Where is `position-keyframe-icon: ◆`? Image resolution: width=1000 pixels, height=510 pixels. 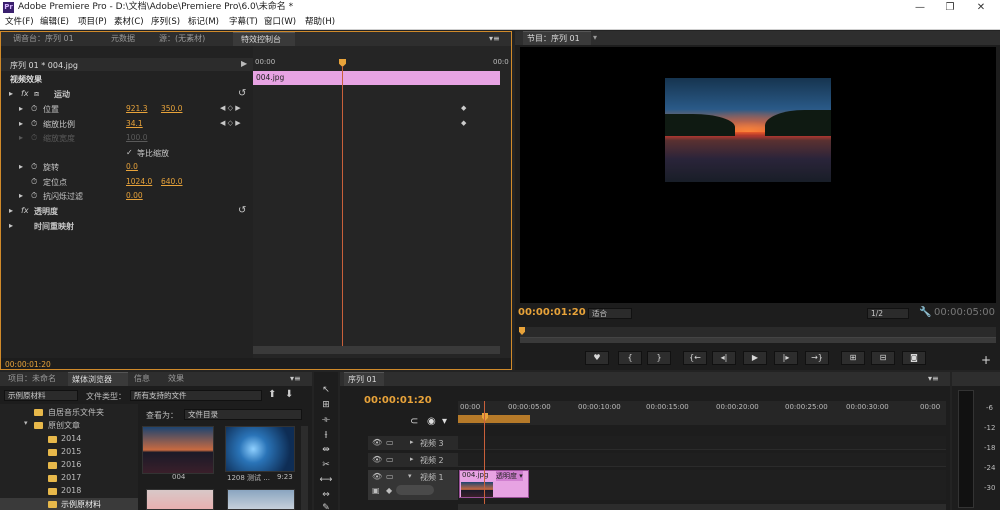
position-keyframe-icon: ◆ is located at coordinates (463, 108).